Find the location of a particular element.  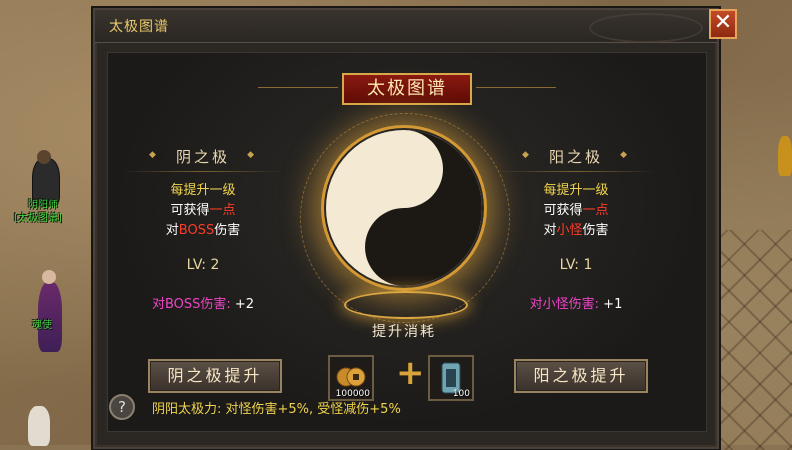

yin-yang-icon is located at coordinates (404, 208).